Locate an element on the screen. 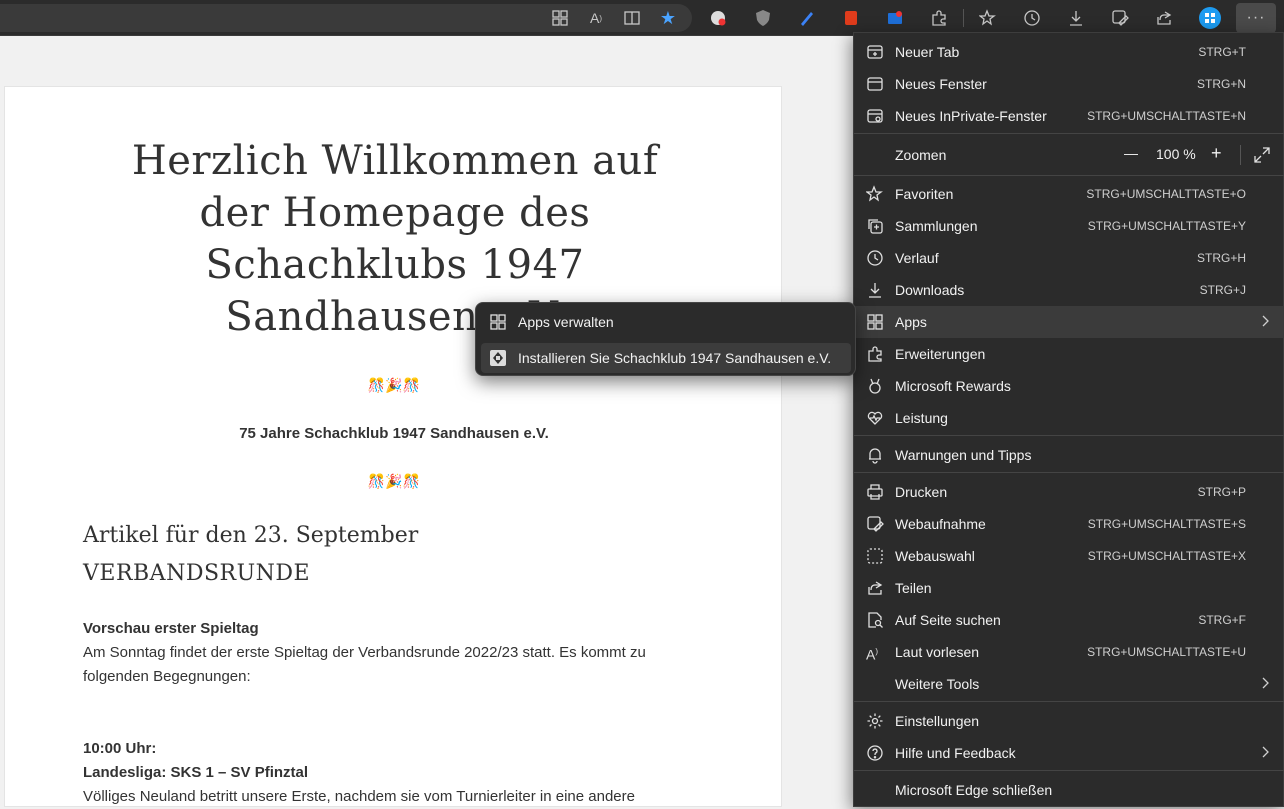  zoom-label: Zoomen is located at coordinates (921, 155).